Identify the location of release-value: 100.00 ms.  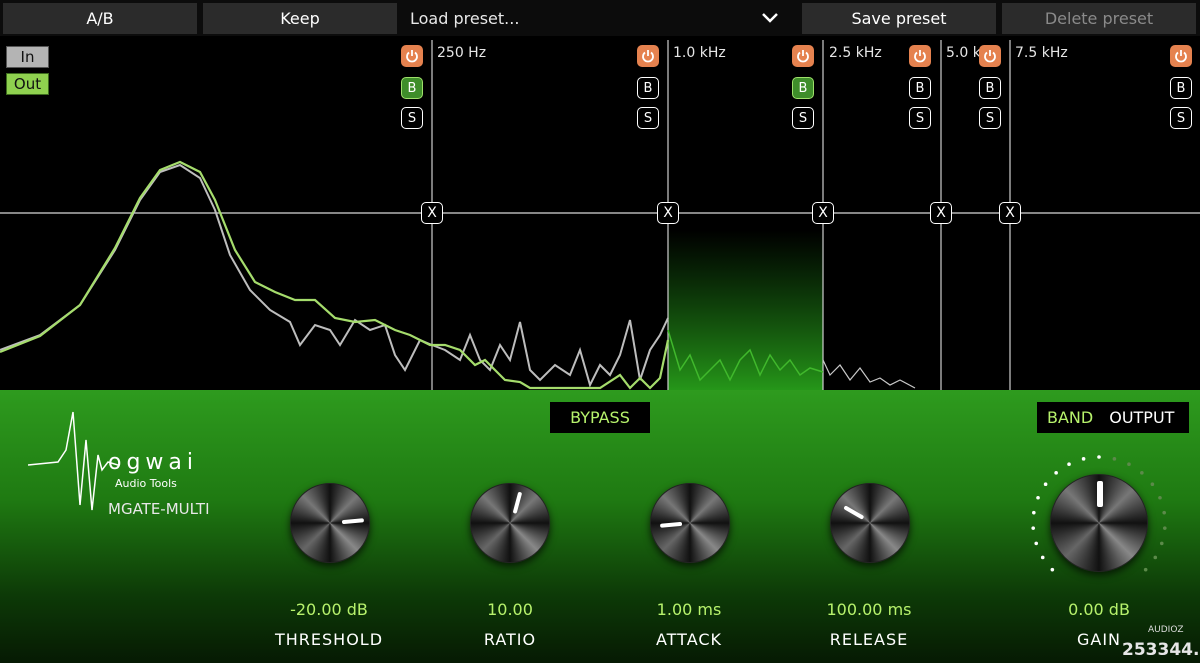
(869, 609).